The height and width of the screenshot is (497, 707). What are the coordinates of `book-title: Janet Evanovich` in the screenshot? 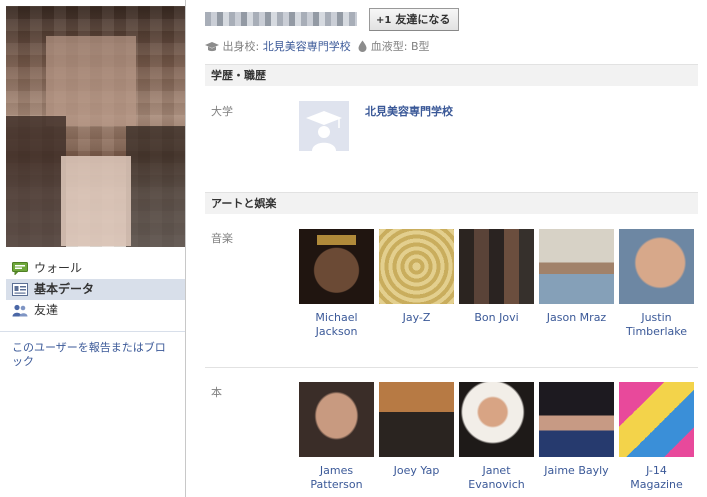 It's located at (496, 477).